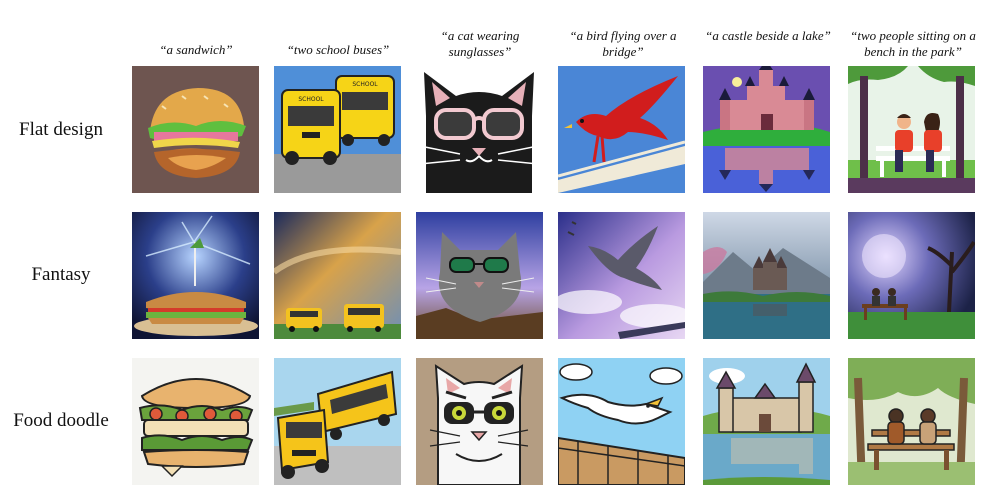  I want to click on prompt-castle-lake: “a castle beside a lake”, so click(768, 35).